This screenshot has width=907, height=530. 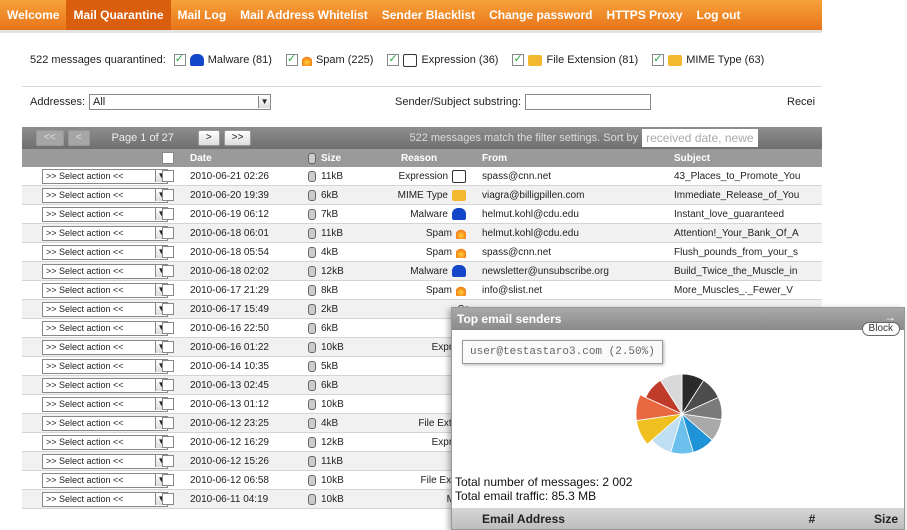 What do you see at coordinates (338, 309) in the screenshot?
I see `size-cell: 2kB` at bounding box center [338, 309].